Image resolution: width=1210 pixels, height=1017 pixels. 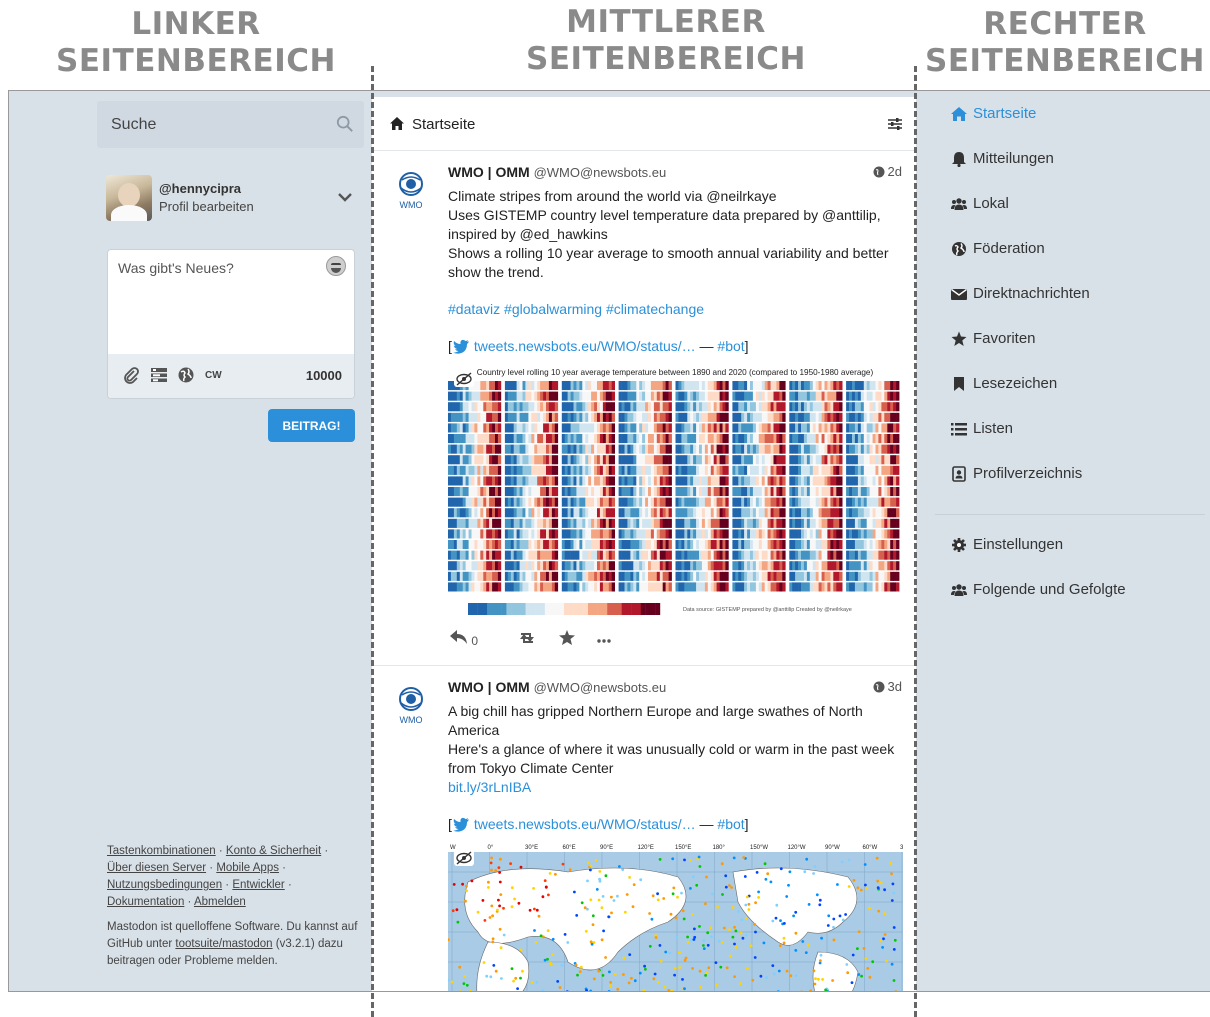 I want to click on boost-button, so click(x=527, y=639).